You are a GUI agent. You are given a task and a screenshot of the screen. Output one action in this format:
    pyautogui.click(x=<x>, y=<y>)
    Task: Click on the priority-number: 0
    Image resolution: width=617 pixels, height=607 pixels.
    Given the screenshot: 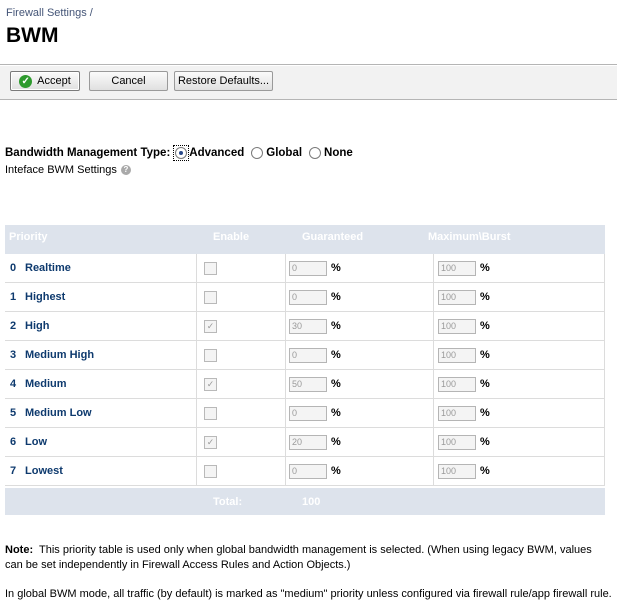 What is the action you would take?
    pyautogui.click(x=13, y=268)
    